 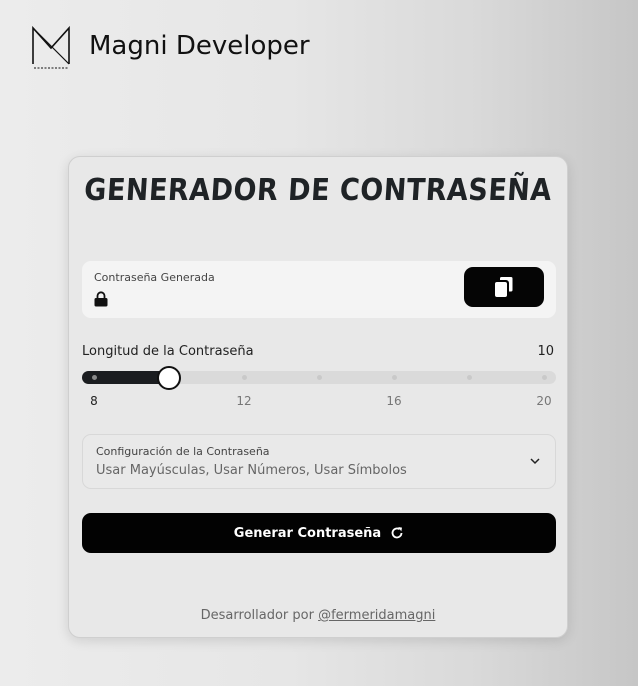 I want to click on footer-prefix: Desarrollador por, so click(x=257, y=615).